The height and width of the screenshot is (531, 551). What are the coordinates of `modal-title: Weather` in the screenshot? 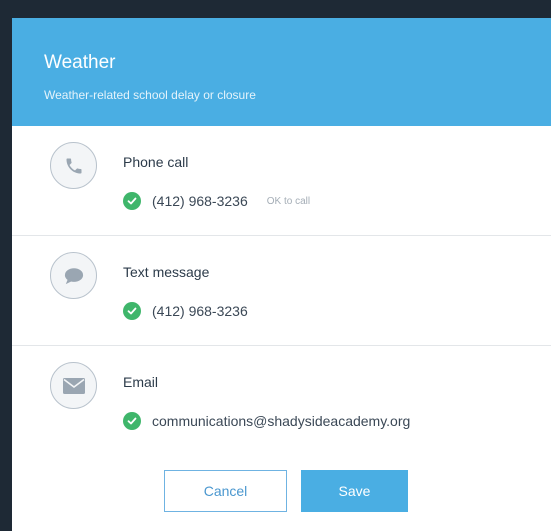 It's located at (80, 62).